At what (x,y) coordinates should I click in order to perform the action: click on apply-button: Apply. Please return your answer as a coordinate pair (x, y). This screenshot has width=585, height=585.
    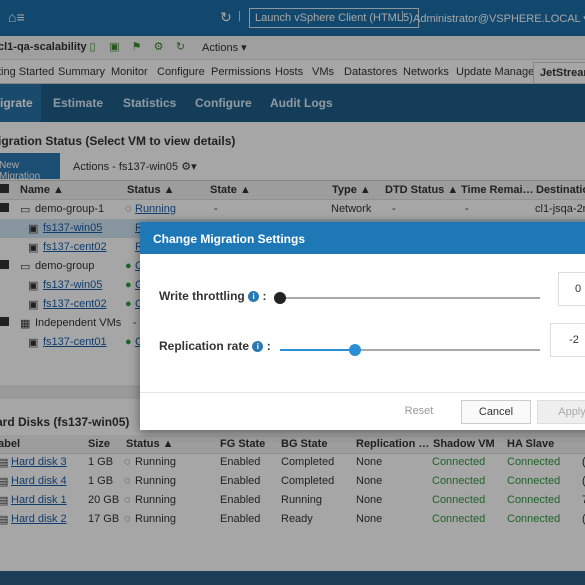
    Looking at the image, I should click on (561, 412).